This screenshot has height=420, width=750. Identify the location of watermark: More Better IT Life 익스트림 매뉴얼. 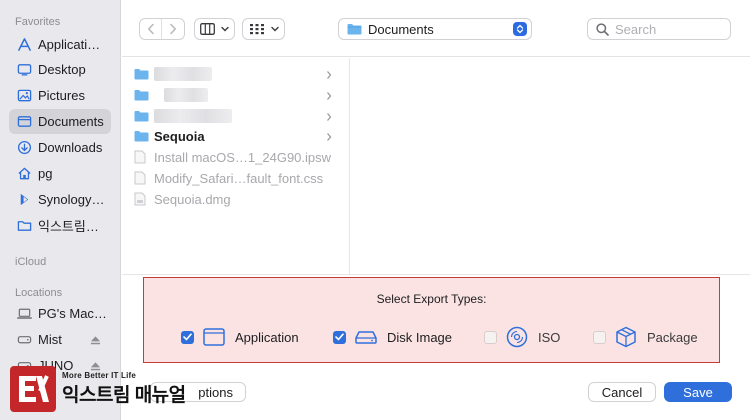
(98, 389).